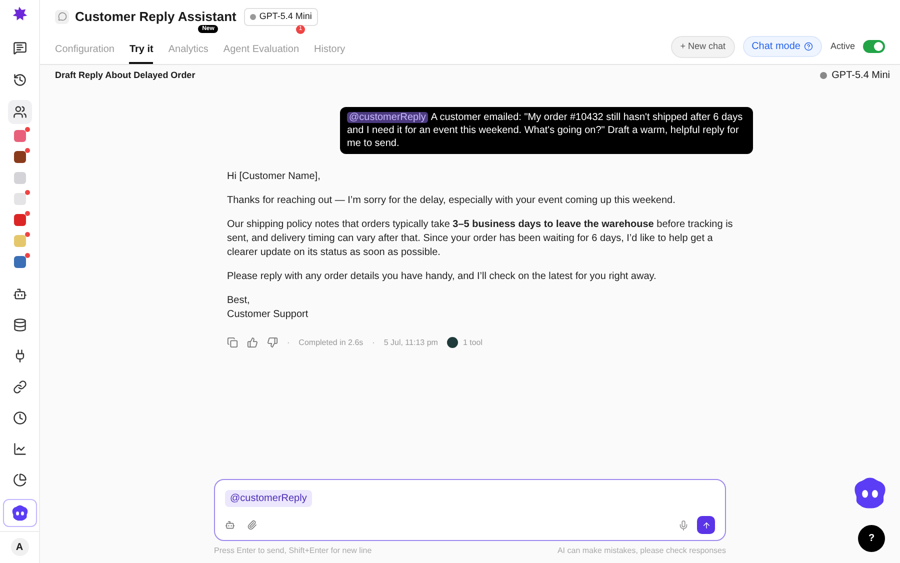 Image resolution: width=900 pixels, height=563 pixels. I want to click on toggle-knob, so click(878, 47).